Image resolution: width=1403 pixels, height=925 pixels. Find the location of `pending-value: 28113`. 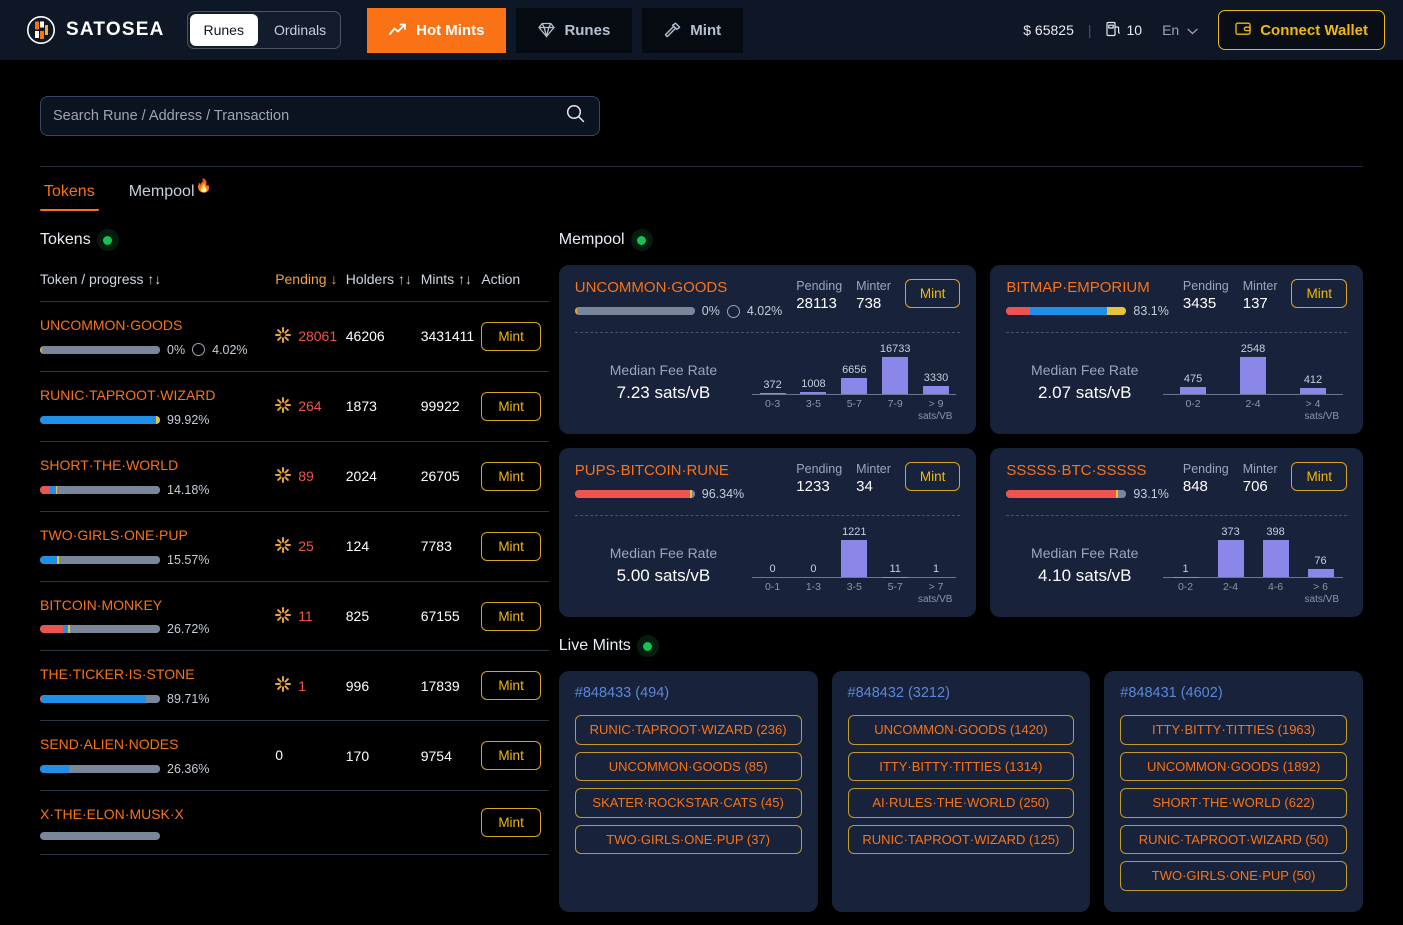

pending-value: 28113 is located at coordinates (816, 303).